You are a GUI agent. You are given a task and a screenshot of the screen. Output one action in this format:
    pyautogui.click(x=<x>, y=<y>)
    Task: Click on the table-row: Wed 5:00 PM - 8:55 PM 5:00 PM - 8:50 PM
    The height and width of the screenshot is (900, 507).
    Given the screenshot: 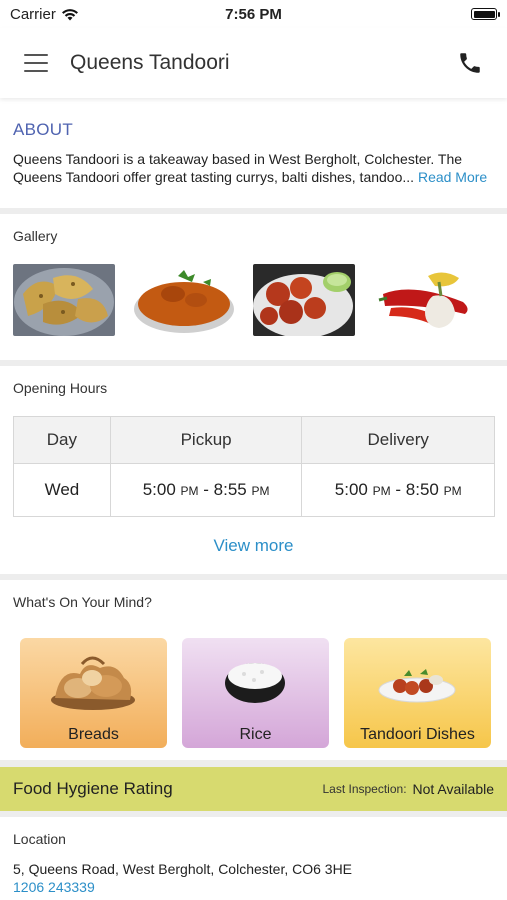 What is the action you would take?
    pyautogui.click(x=254, y=490)
    